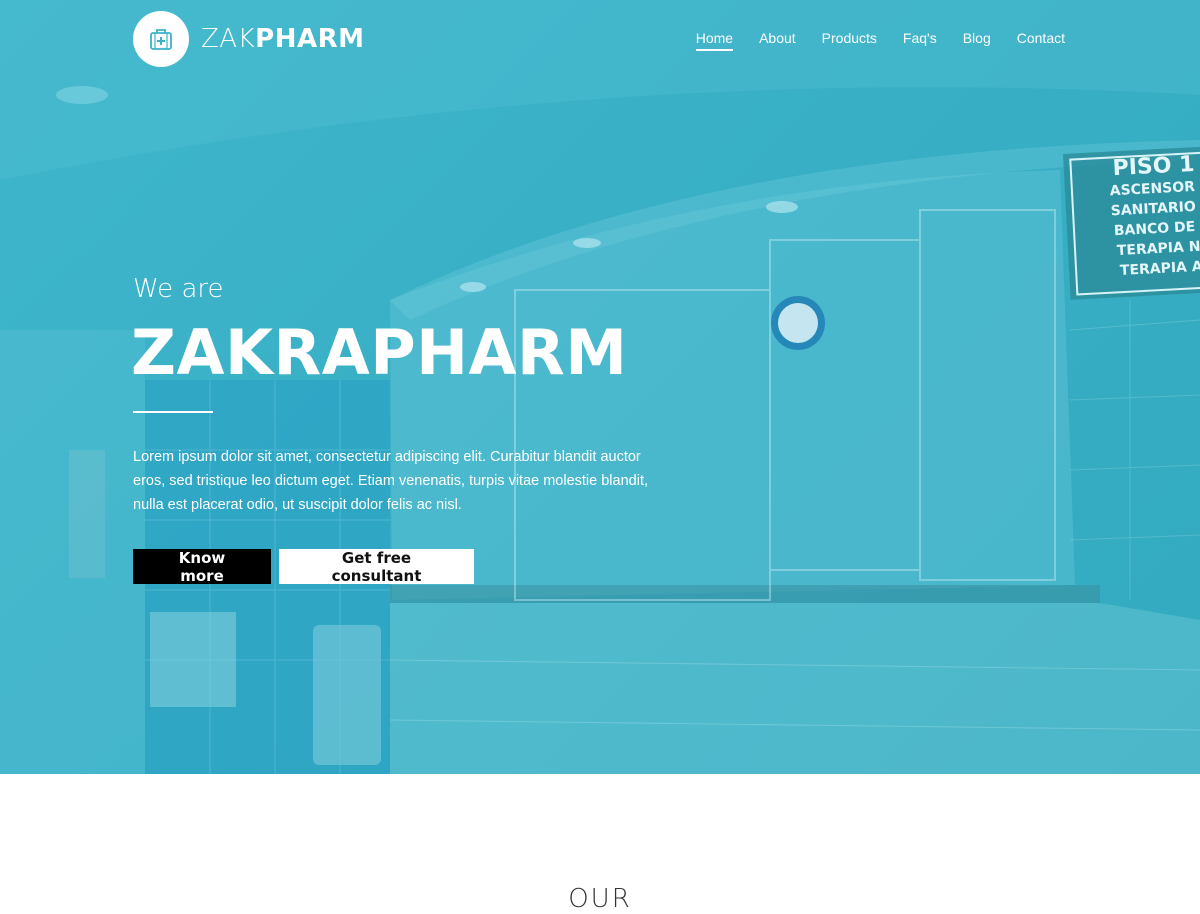 The image size is (1200, 914). I want to click on floor-sign-line: SANITARIO, so click(1153, 209).